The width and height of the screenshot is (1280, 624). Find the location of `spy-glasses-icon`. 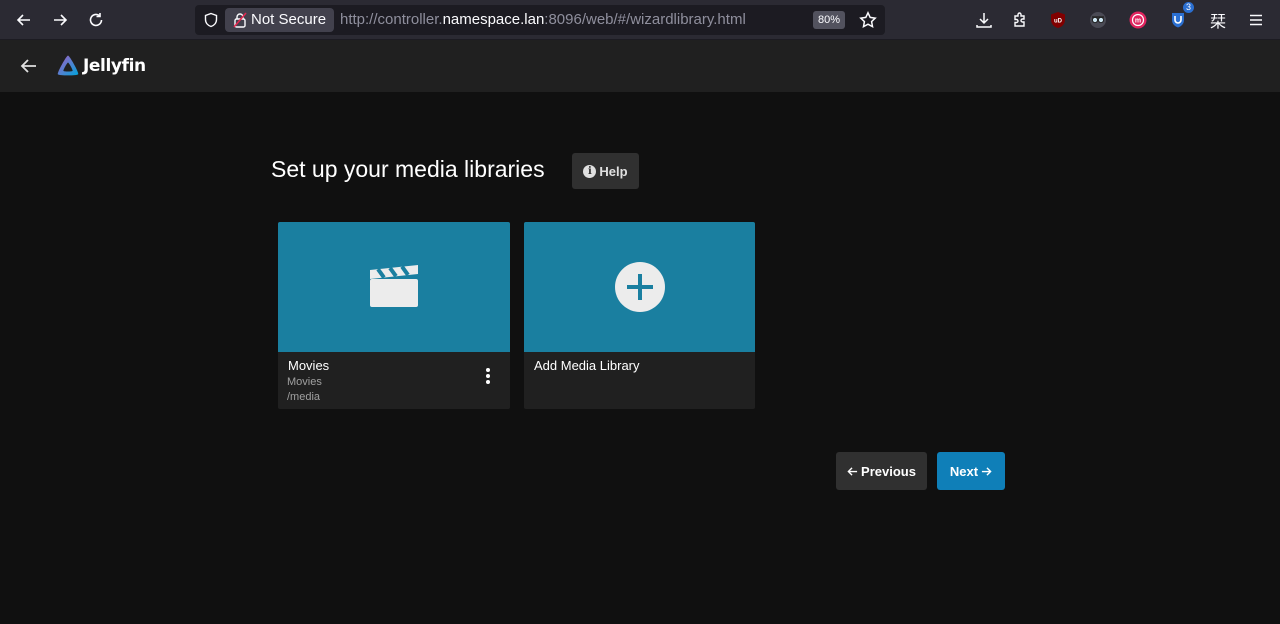

spy-glasses-icon is located at coordinates (1098, 20).